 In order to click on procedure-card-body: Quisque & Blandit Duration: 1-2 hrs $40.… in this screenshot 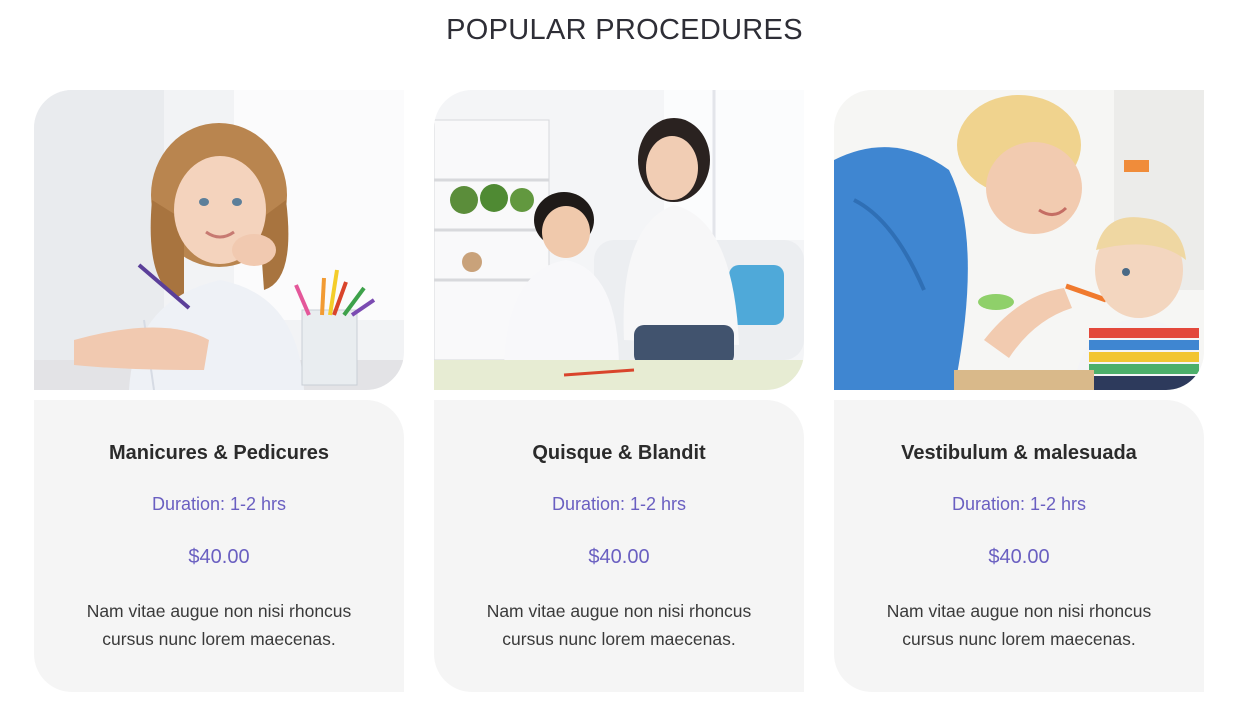, I will do `click(619, 546)`.